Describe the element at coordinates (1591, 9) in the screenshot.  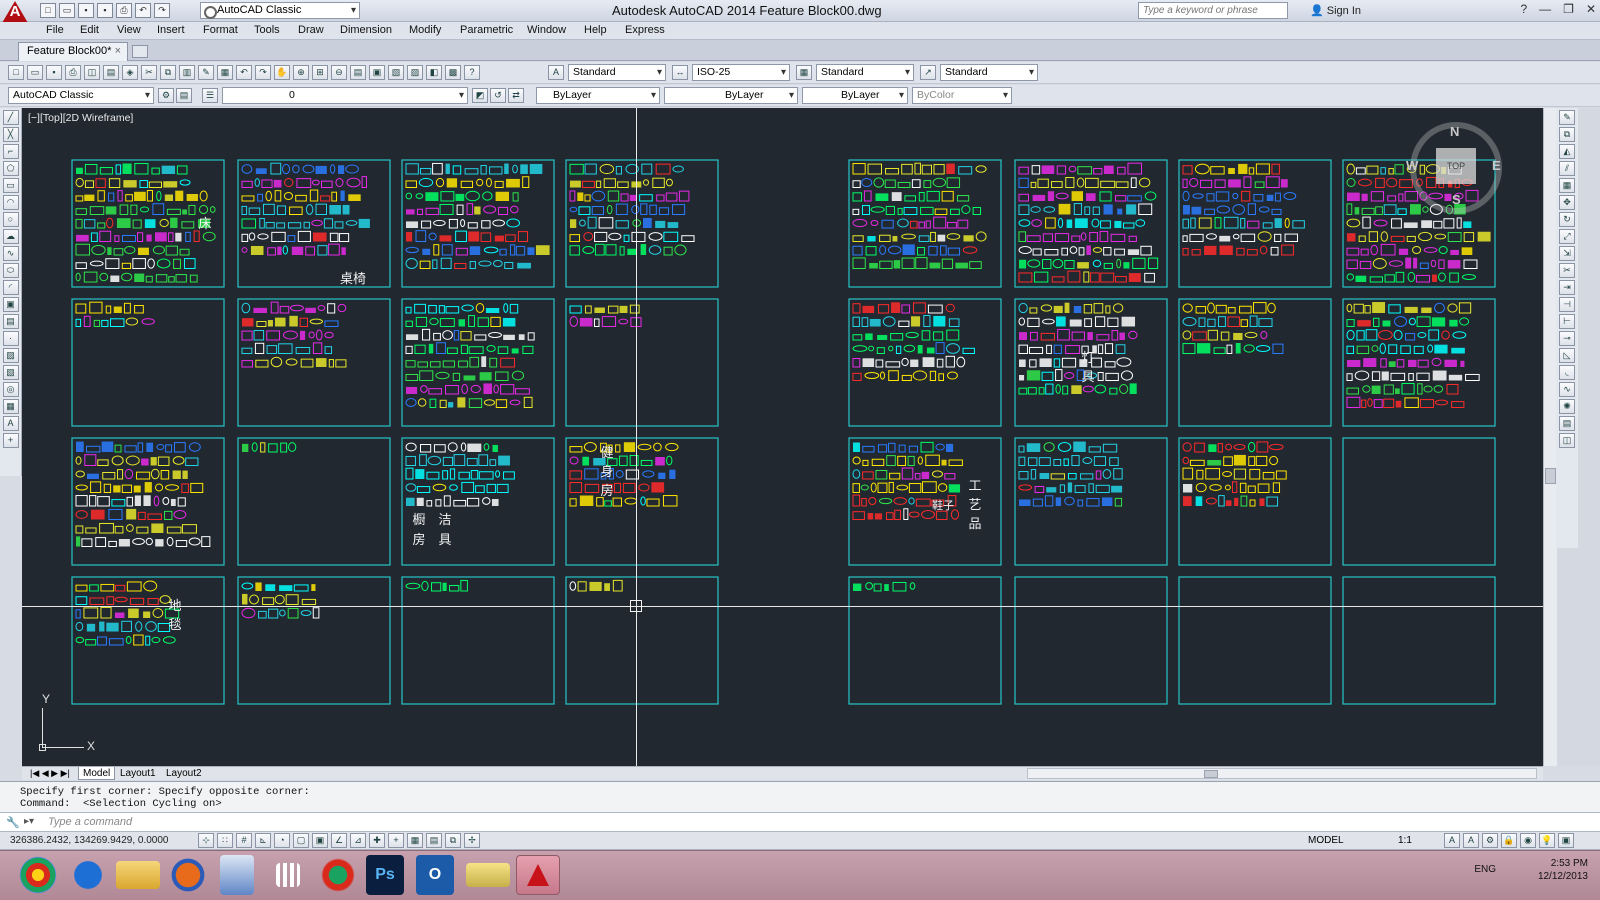
I see `close-icon: ✕` at that location.